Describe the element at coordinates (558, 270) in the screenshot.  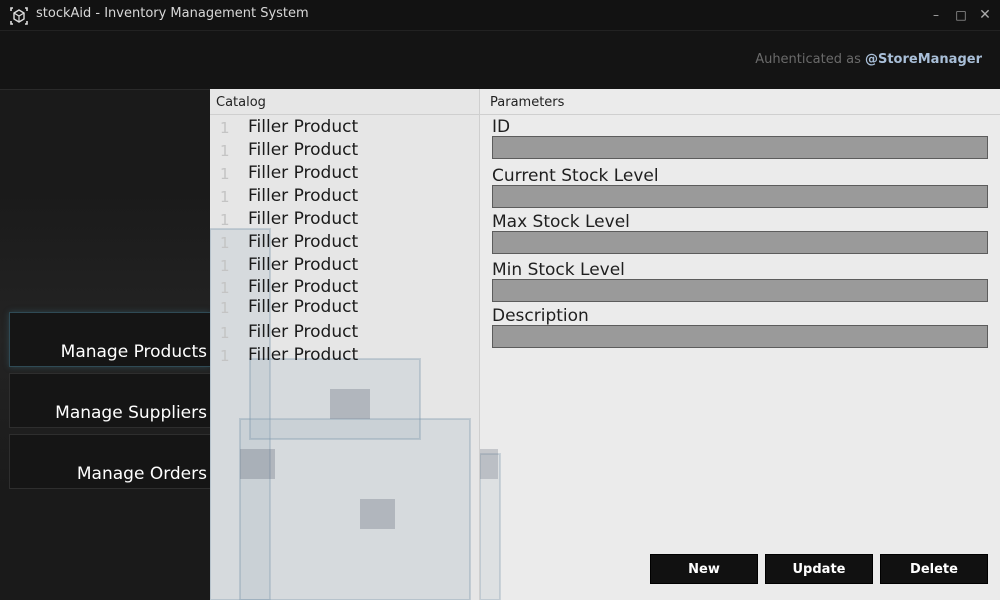
I see `min-stock-label: Min Stock Level` at that location.